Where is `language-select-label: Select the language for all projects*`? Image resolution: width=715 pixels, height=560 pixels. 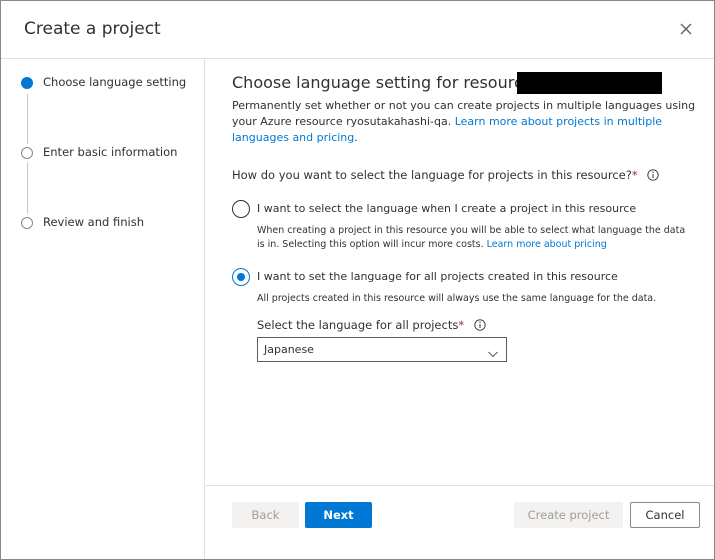
language-select-label: Select the language for all projects* is located at coordinates (371, 325).